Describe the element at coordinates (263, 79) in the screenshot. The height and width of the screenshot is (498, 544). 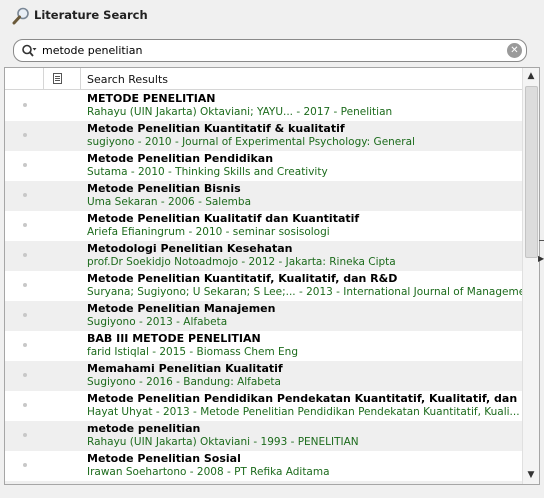
I see `results-column-header: Search Results` at that location.